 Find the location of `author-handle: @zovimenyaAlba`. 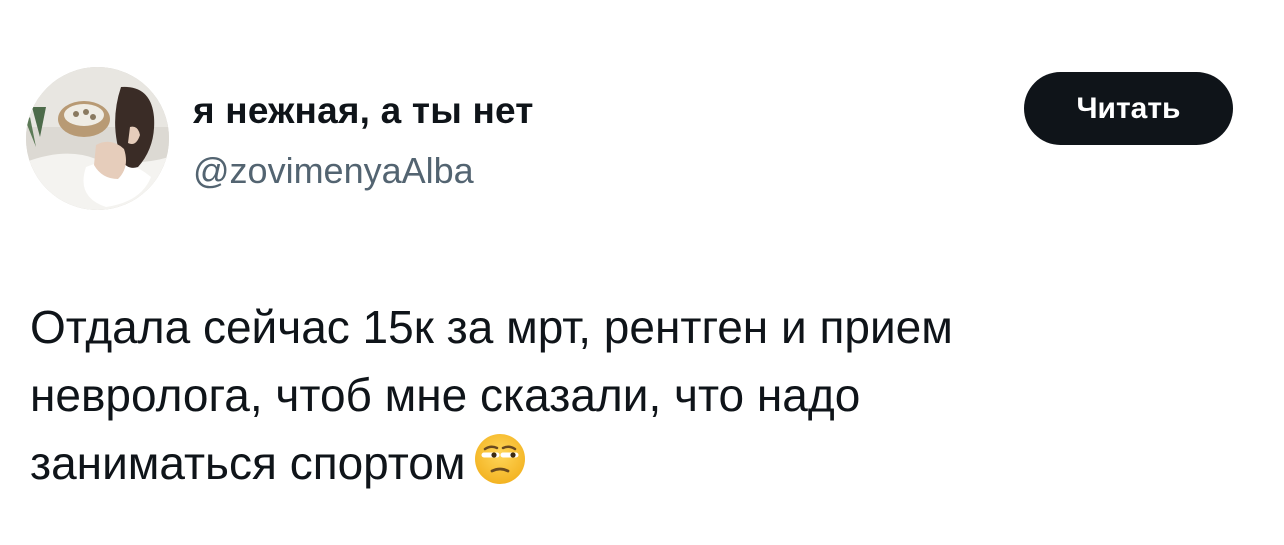

author-handle: @zovimenyaAlba is located at coordinates (333, 171).